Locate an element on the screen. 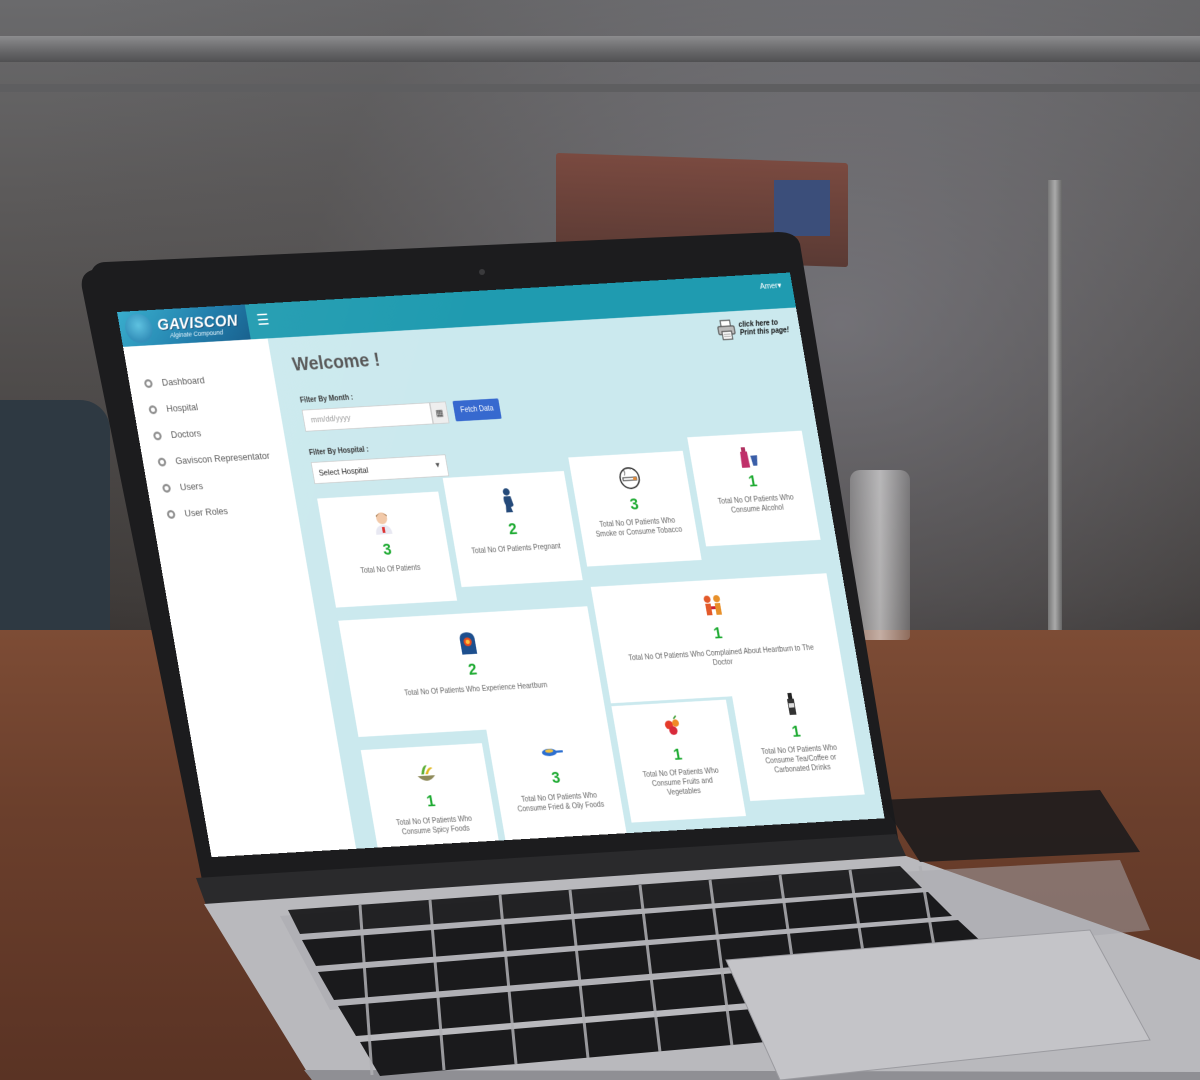  page-title: Welcome ! is located at coordinates (336, 362).